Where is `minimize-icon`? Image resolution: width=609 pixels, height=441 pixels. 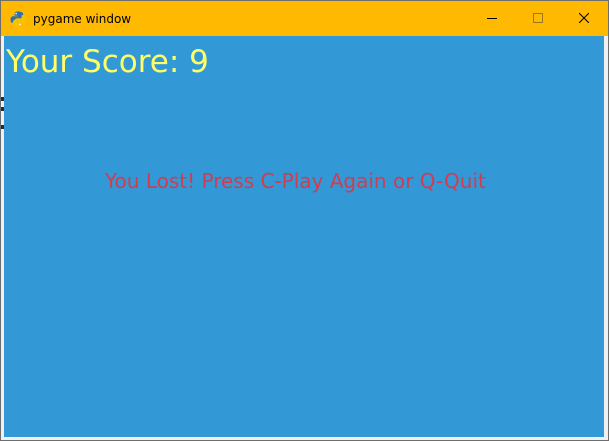
minimize-icon is located at coordinates (492, 18).